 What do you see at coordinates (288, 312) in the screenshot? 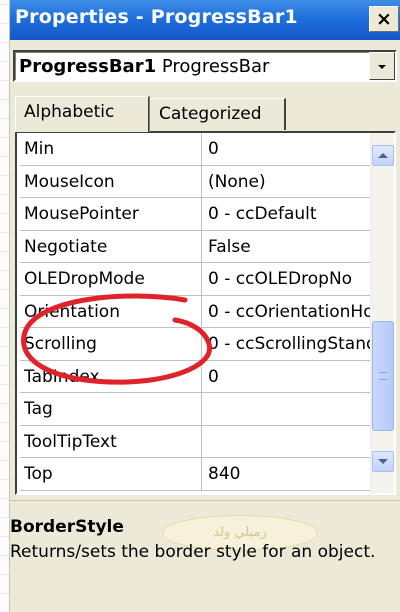
I see `property-value: 0 - ccOrientationHorizontal` at bounding box center [288, 312].